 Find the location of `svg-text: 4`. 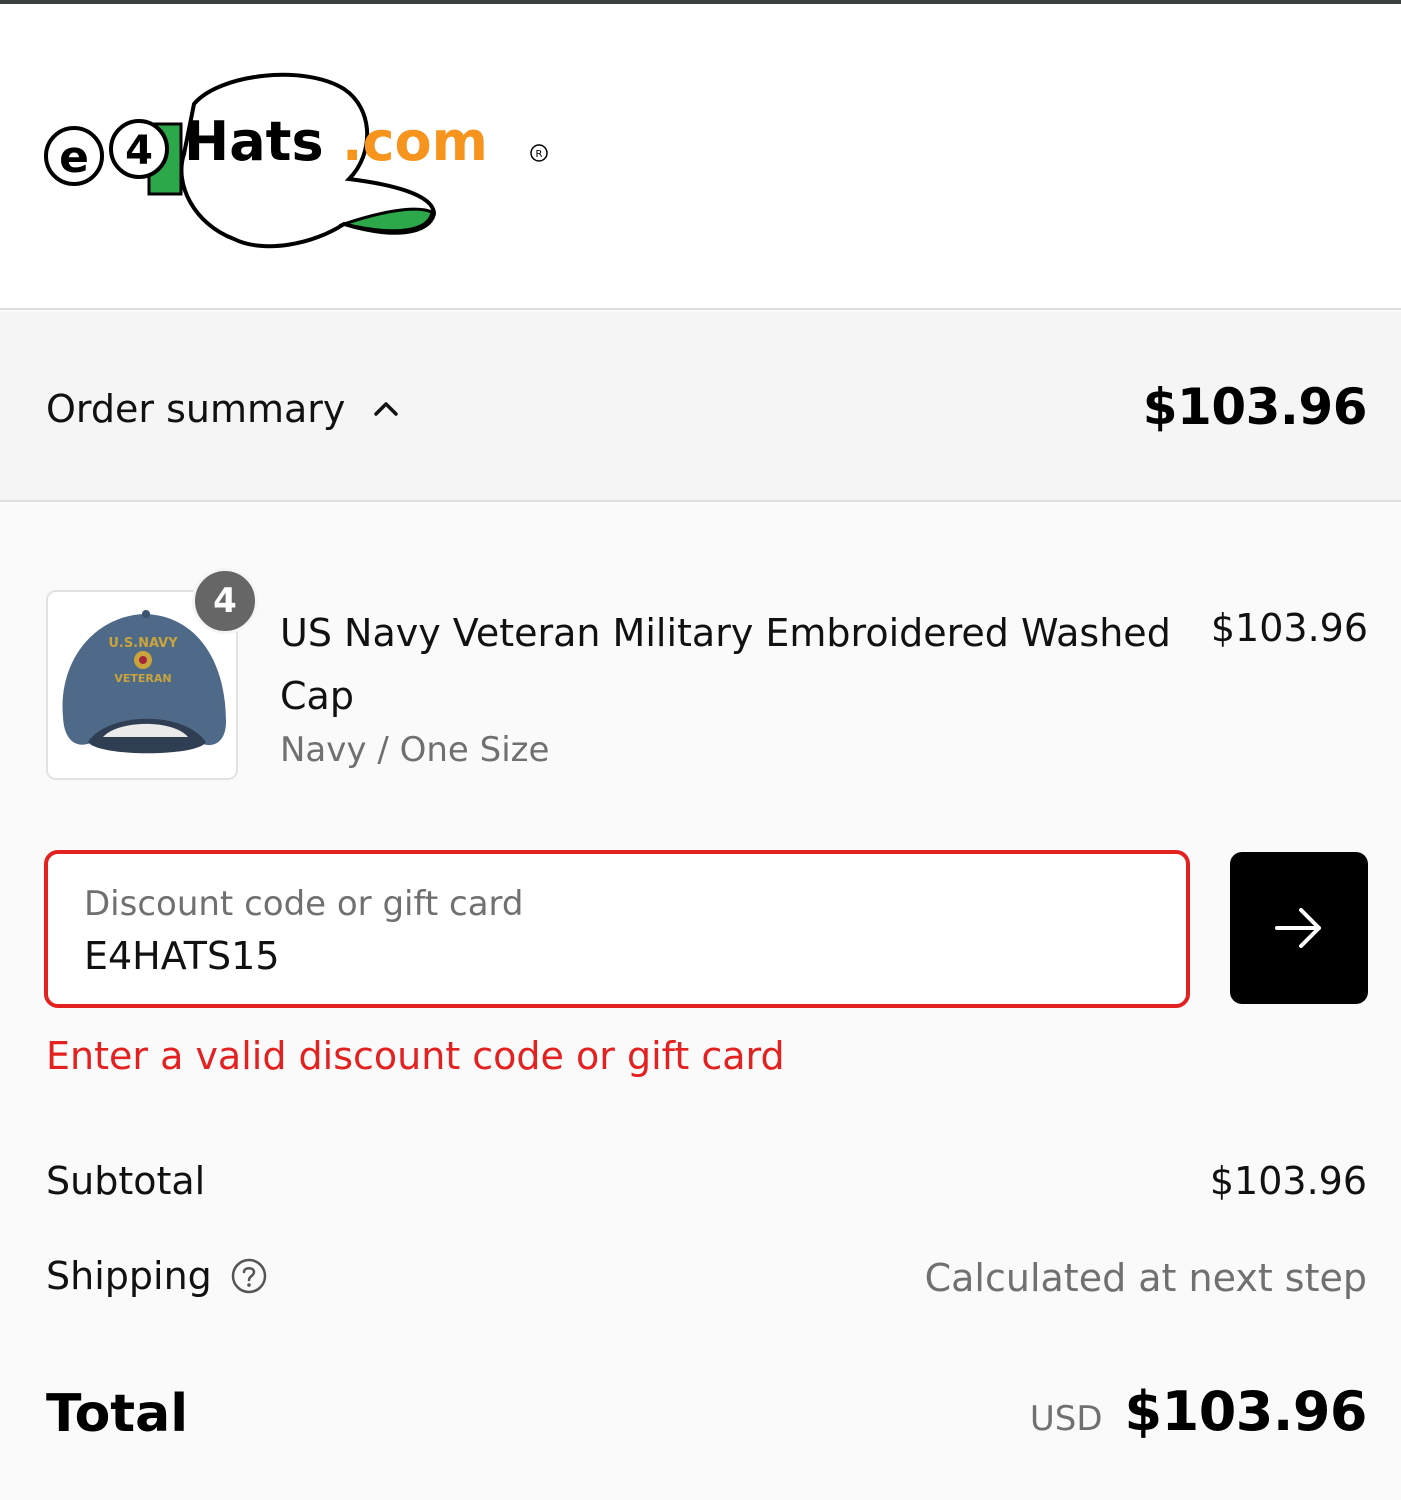

svg-text: 4 is located at coordinates (139, 151).